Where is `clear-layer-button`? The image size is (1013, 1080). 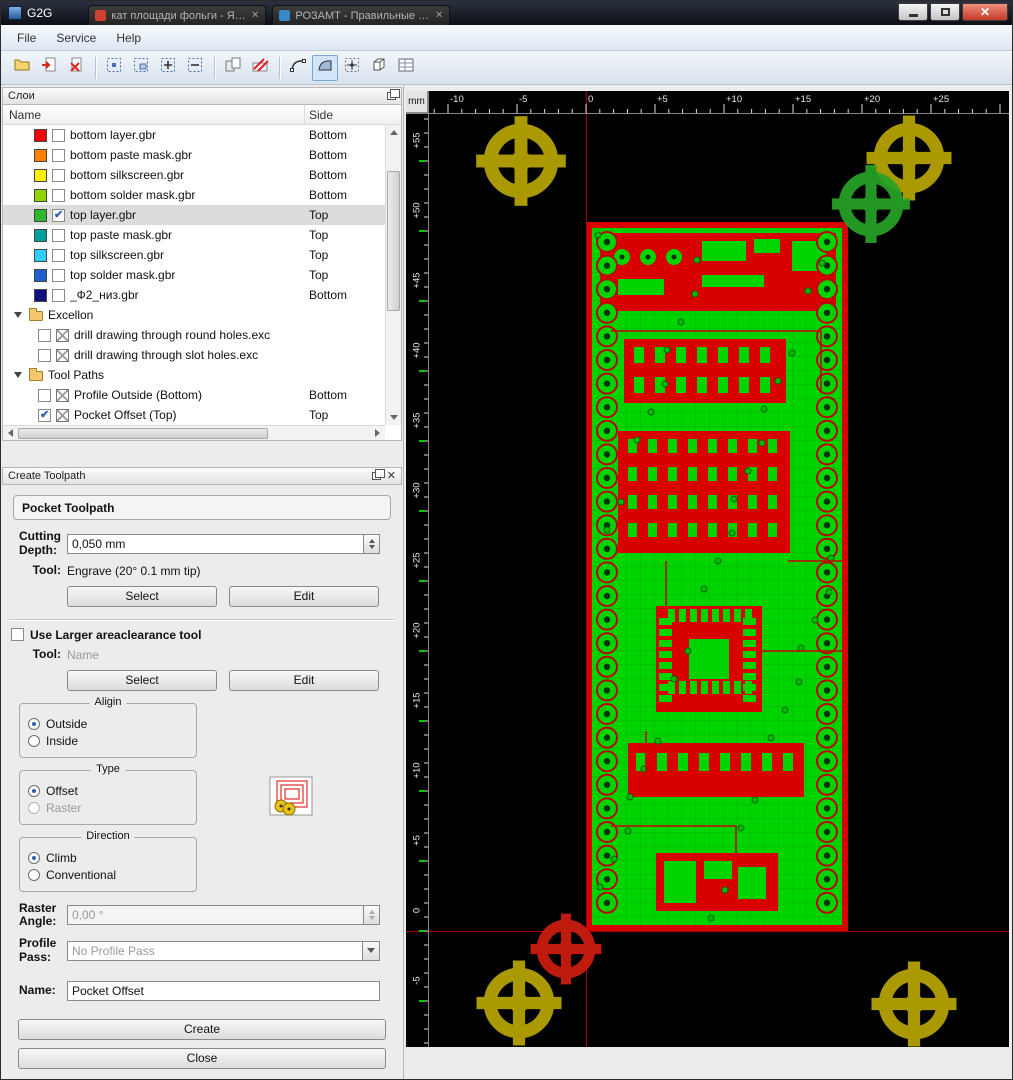
clear-layer-button is located at coordinates (260, 68).